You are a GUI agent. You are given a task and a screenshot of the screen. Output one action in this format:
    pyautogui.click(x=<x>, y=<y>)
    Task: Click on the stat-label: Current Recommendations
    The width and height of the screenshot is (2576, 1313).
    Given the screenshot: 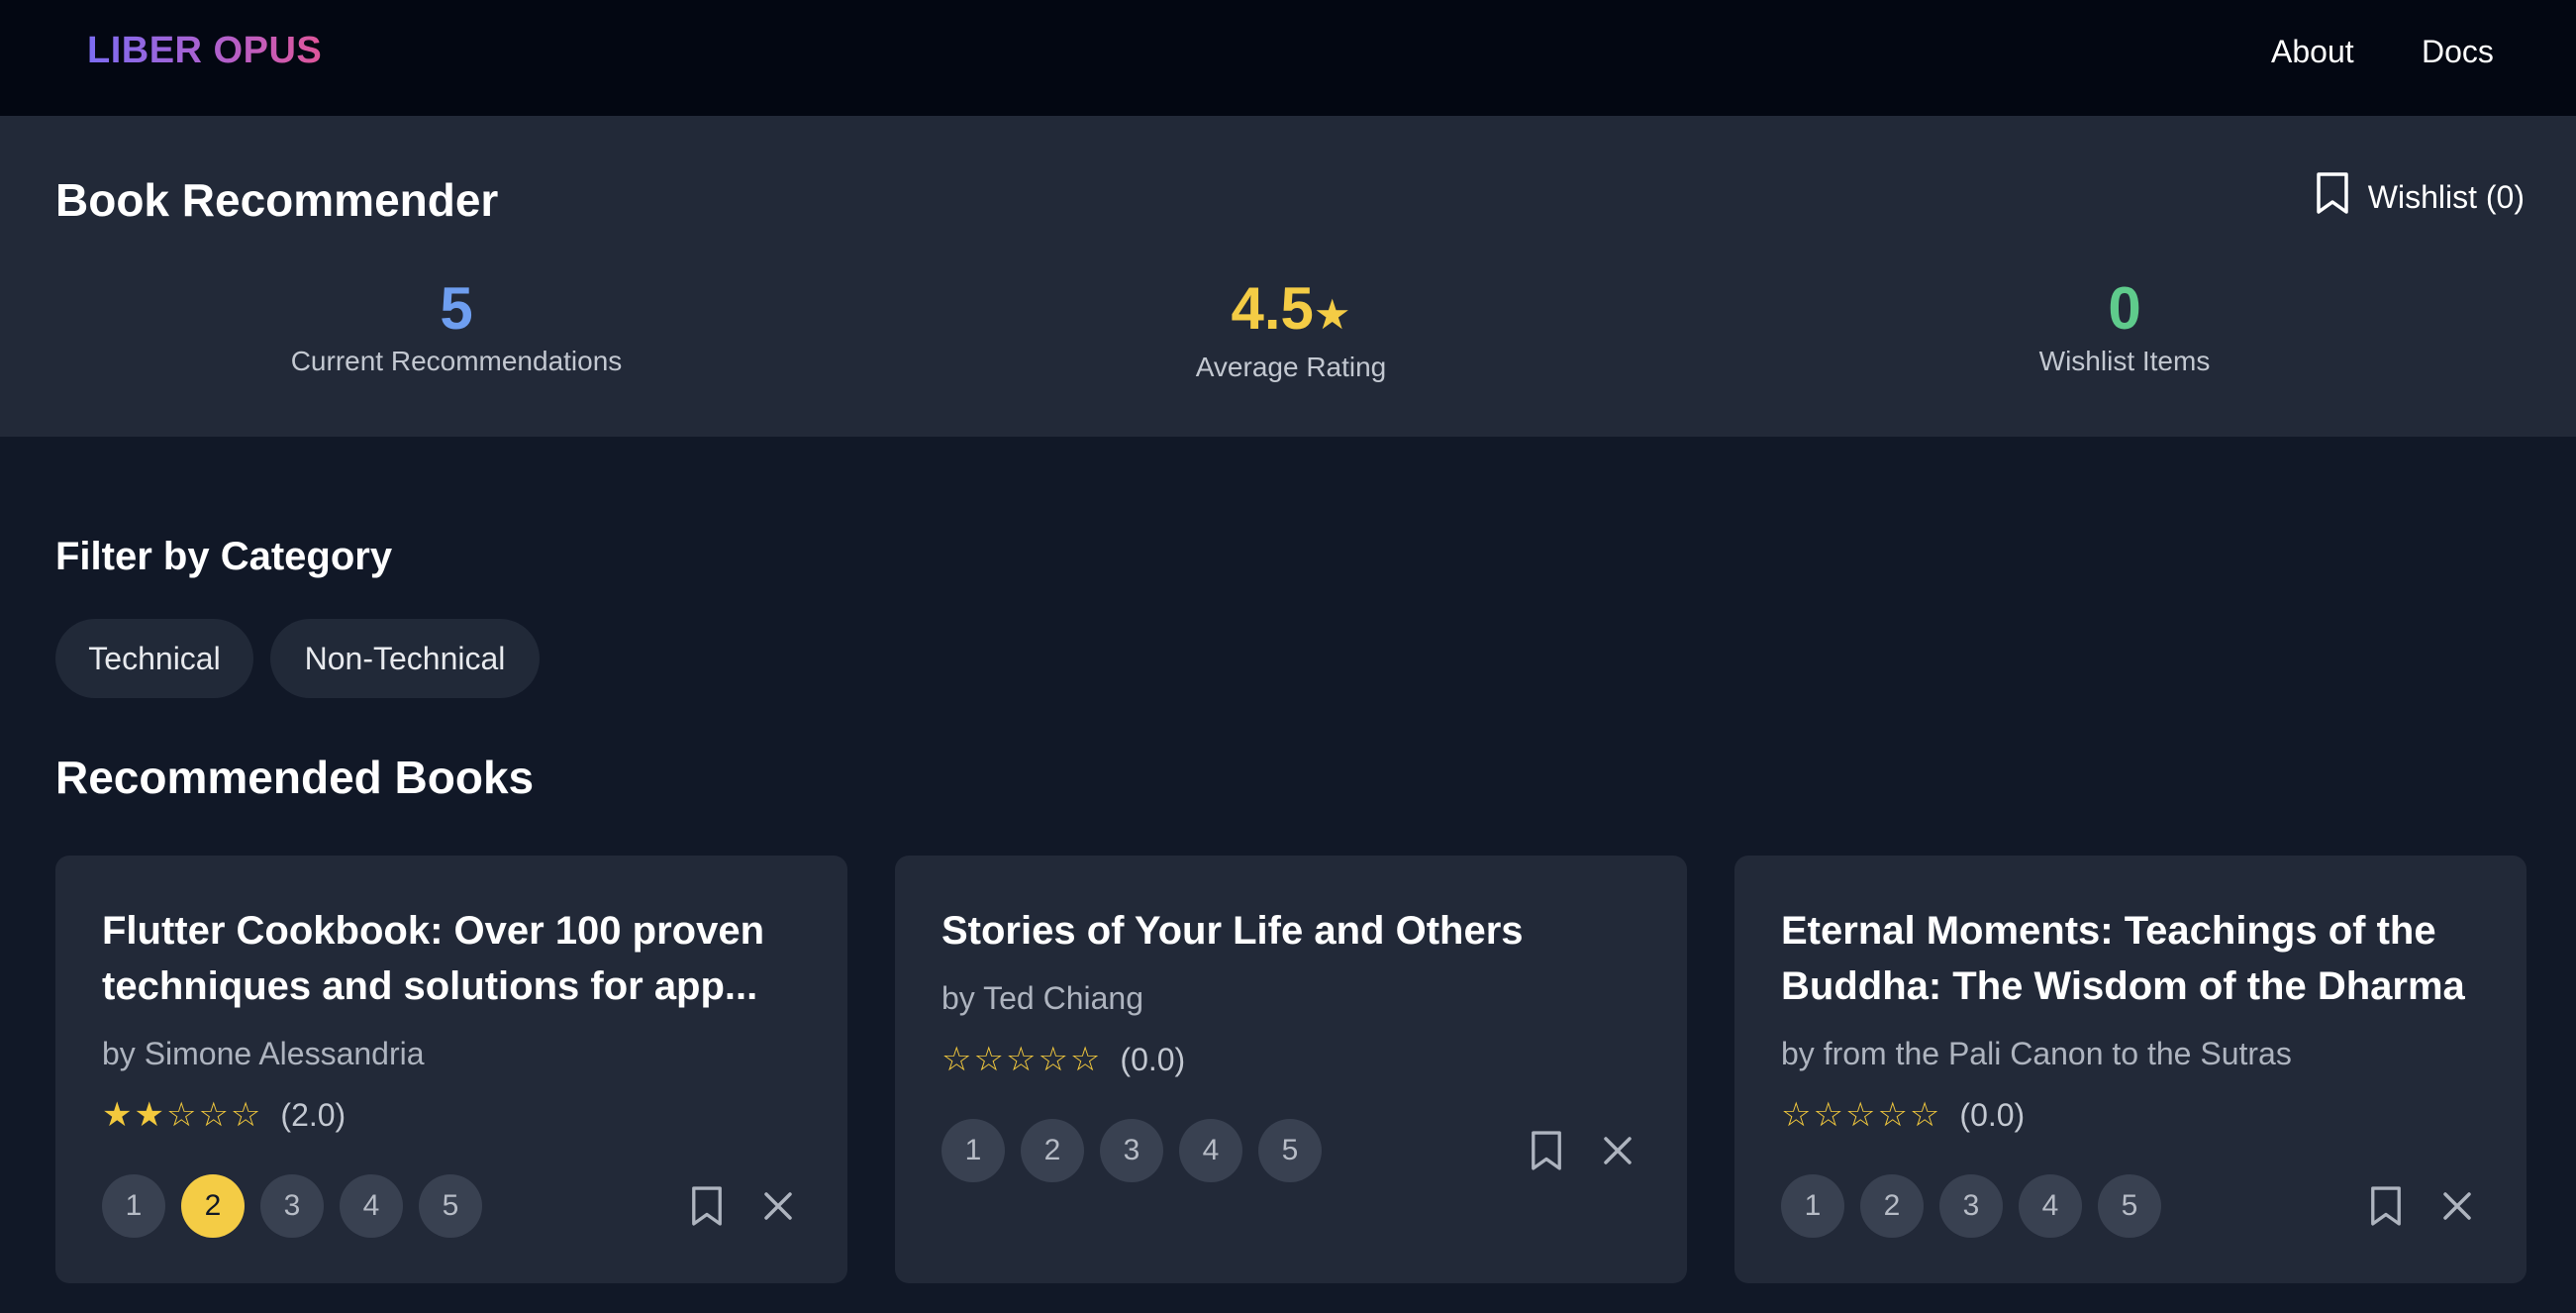 What is the action you would take?
    pyautogui.click(x=457, y=361)
    